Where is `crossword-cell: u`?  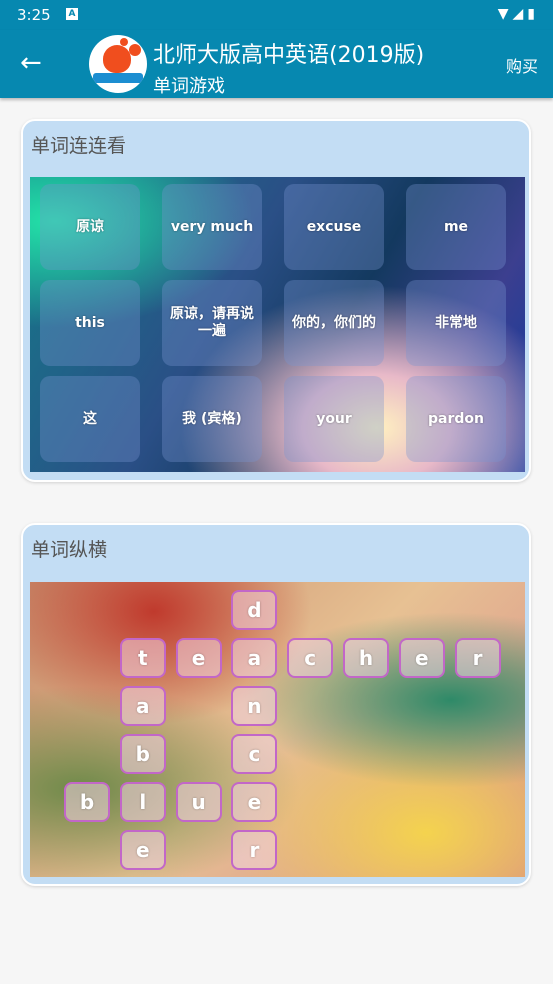 crossword-cell: u is located at coordinates (198, 802).